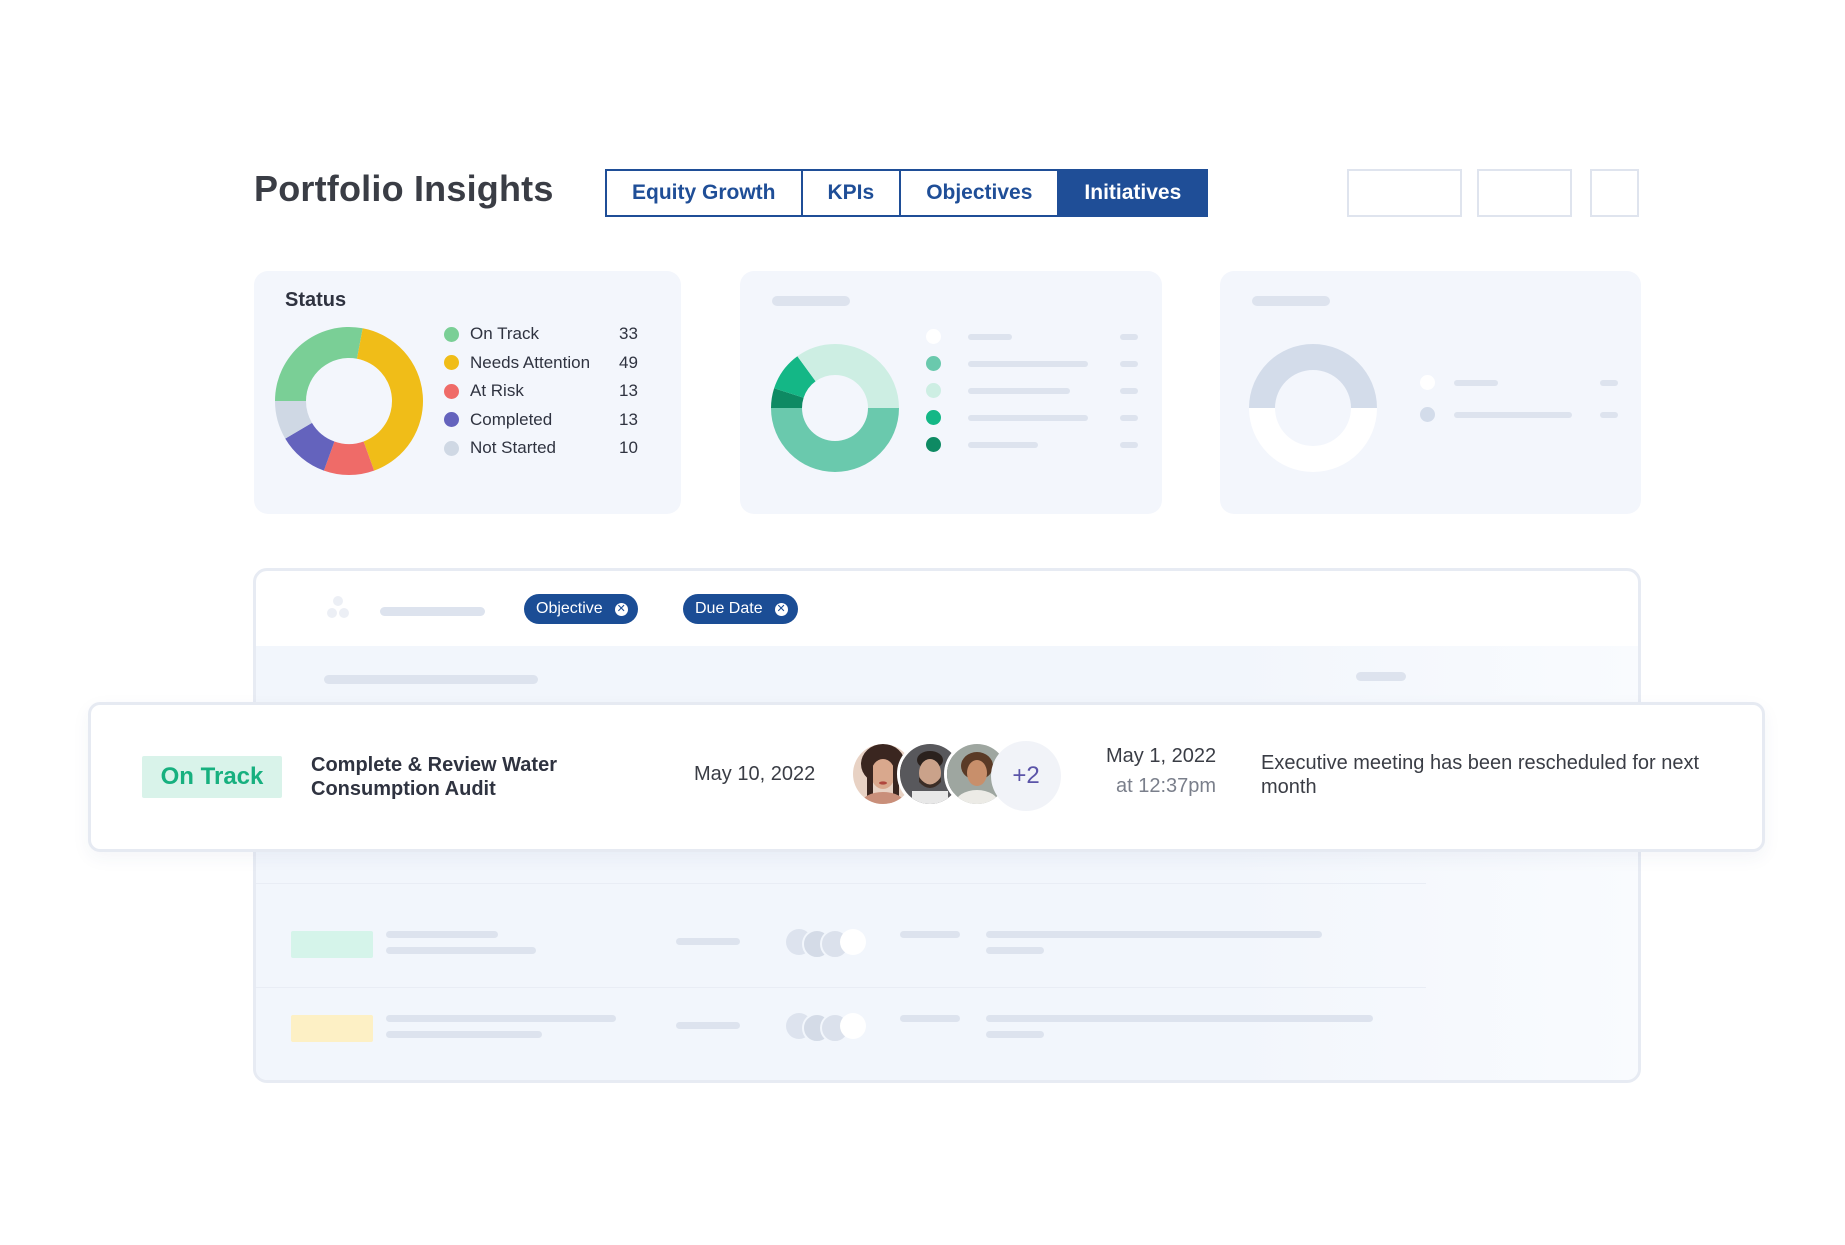 The height and width of the screenshot is (1245, 1845). Describe the element at coordinates (338, 608) in the screenshot. I see `filter-icon` at that location.